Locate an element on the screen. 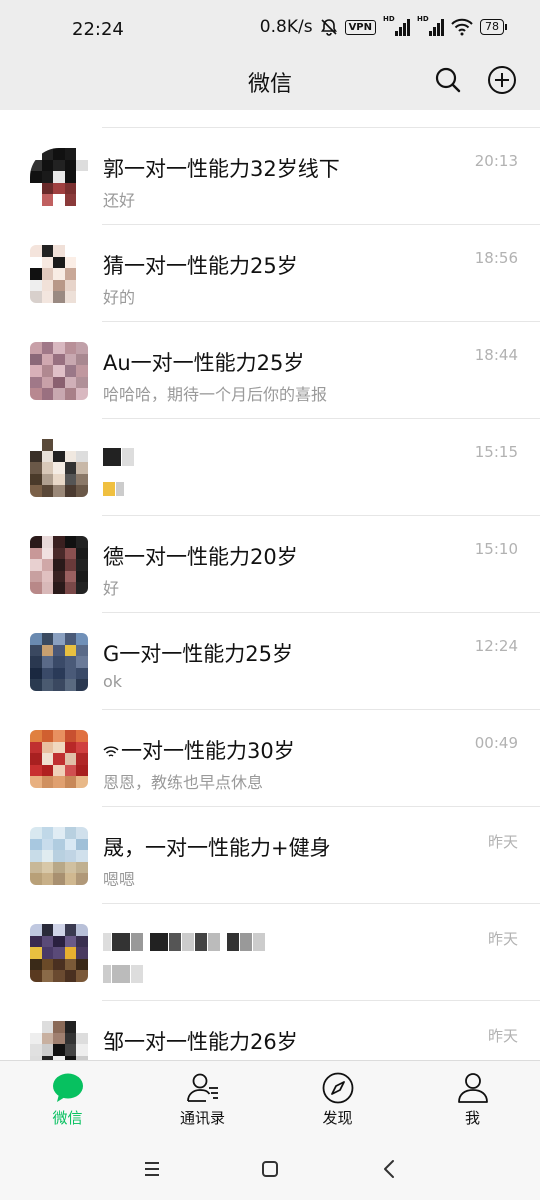 The width and height of the screenshot is (540, 1200). back-chevron-icon is located at coordinates (389, 1169).